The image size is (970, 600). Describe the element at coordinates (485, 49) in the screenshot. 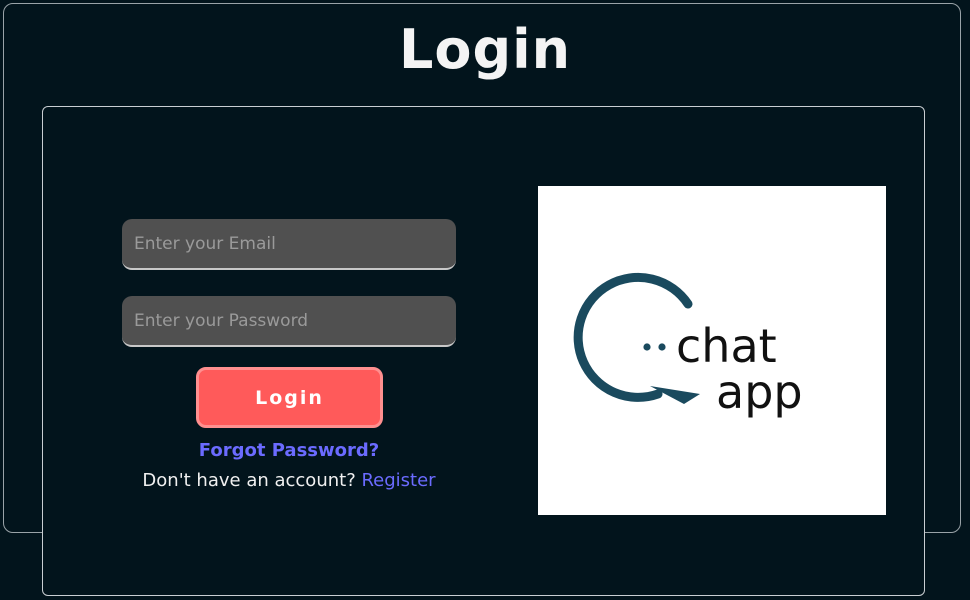

I see `page-title: Login` at that location.